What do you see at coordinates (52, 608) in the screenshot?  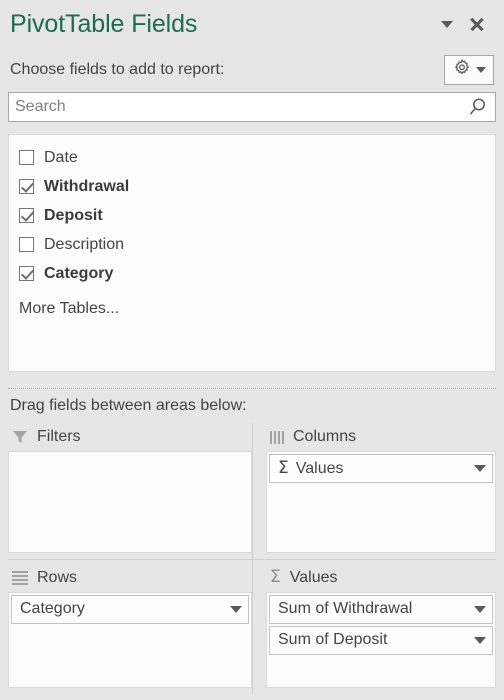 I see `field-pill-label: Category` at bounding box center [52, 608].